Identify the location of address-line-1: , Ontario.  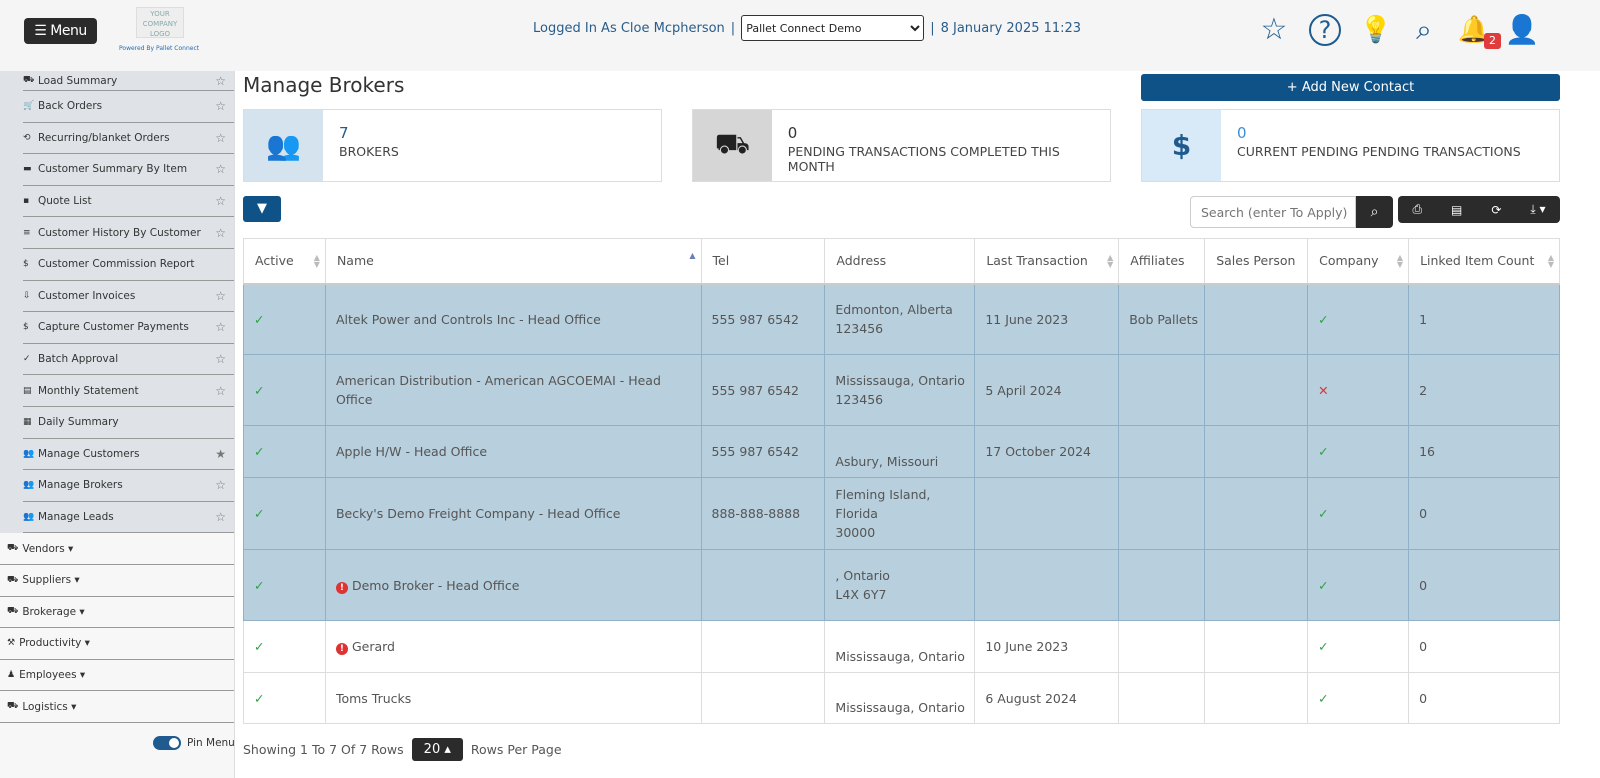
(862, 575).